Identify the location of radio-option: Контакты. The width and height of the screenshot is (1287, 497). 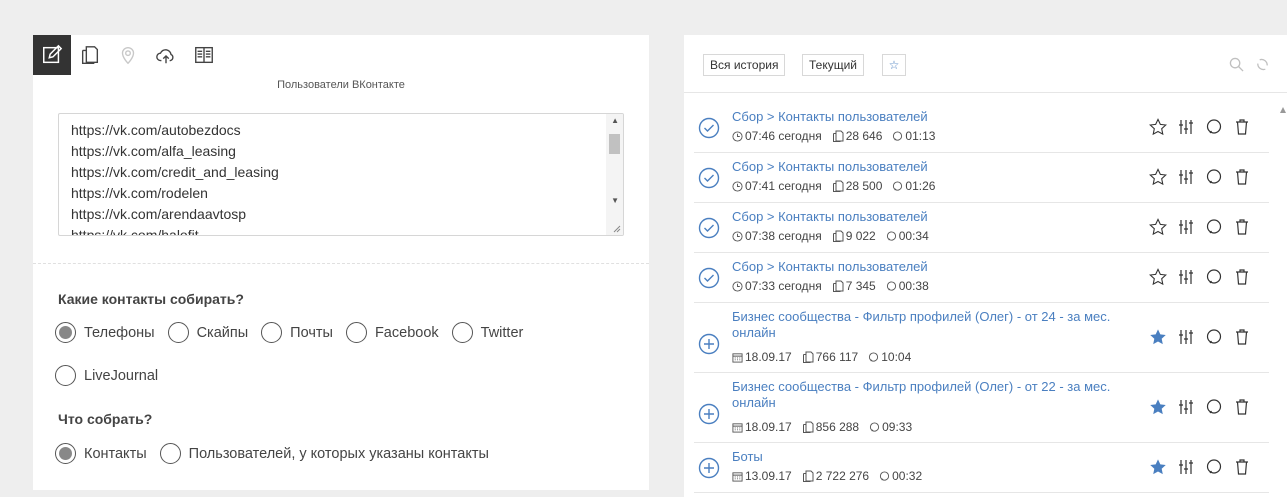
(101, 453).